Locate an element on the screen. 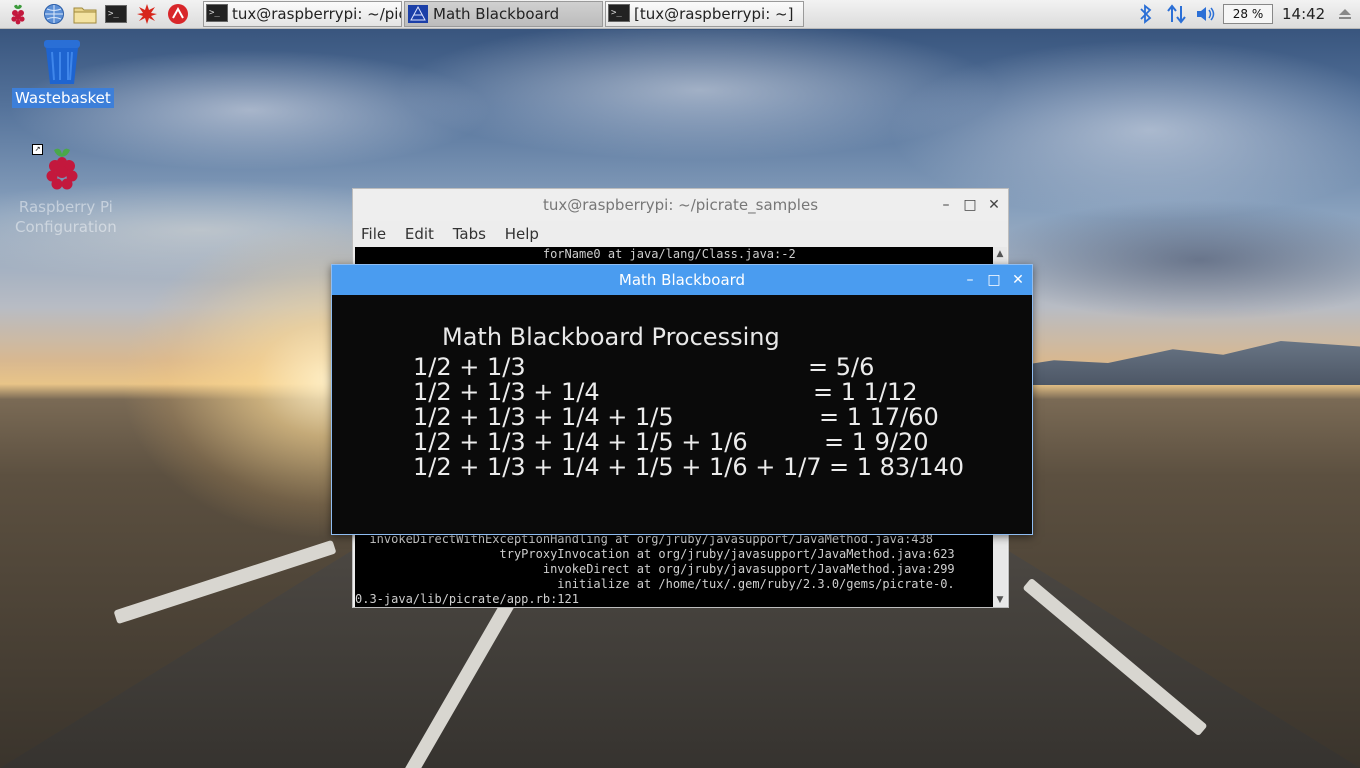 The image size is (1360, 768). terminal-titlebar: tux@raspberrypi: ~/picrate_samples – □ ✕ is located at coordinates (680, 205).